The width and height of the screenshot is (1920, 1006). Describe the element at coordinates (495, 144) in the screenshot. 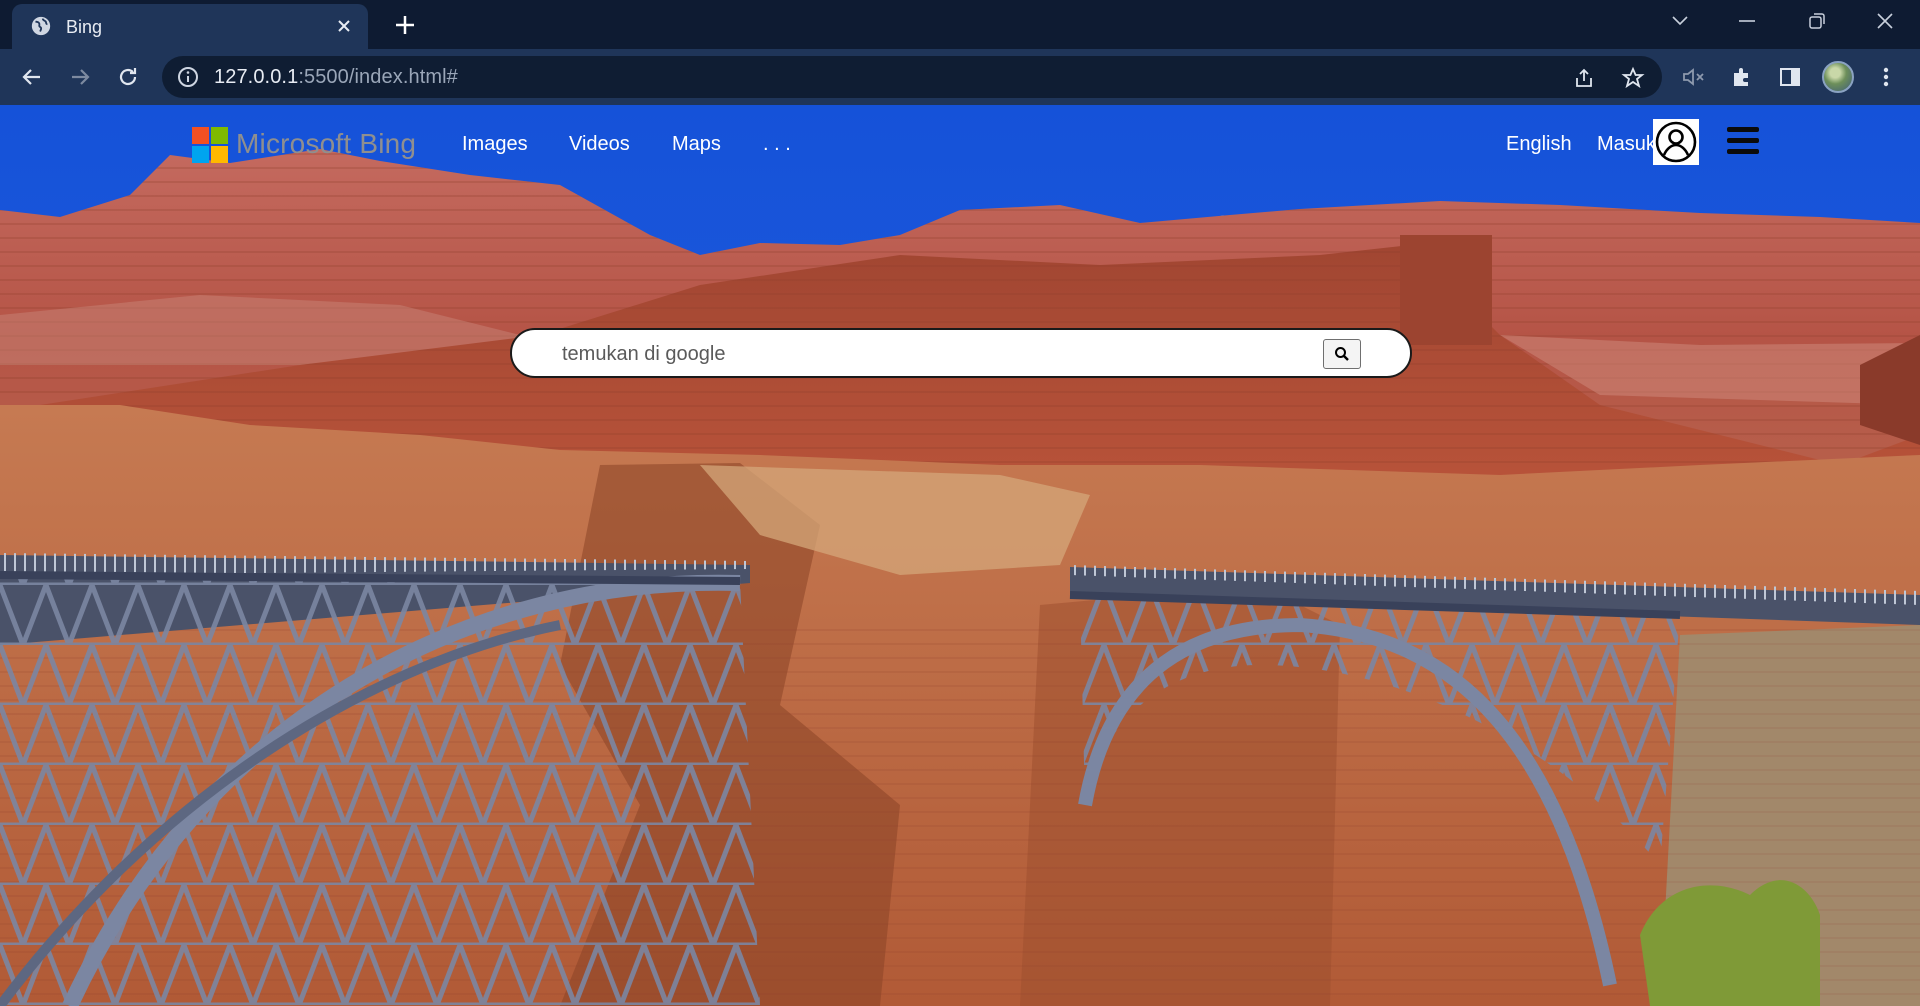

I see `nav-images: Images` at that location.